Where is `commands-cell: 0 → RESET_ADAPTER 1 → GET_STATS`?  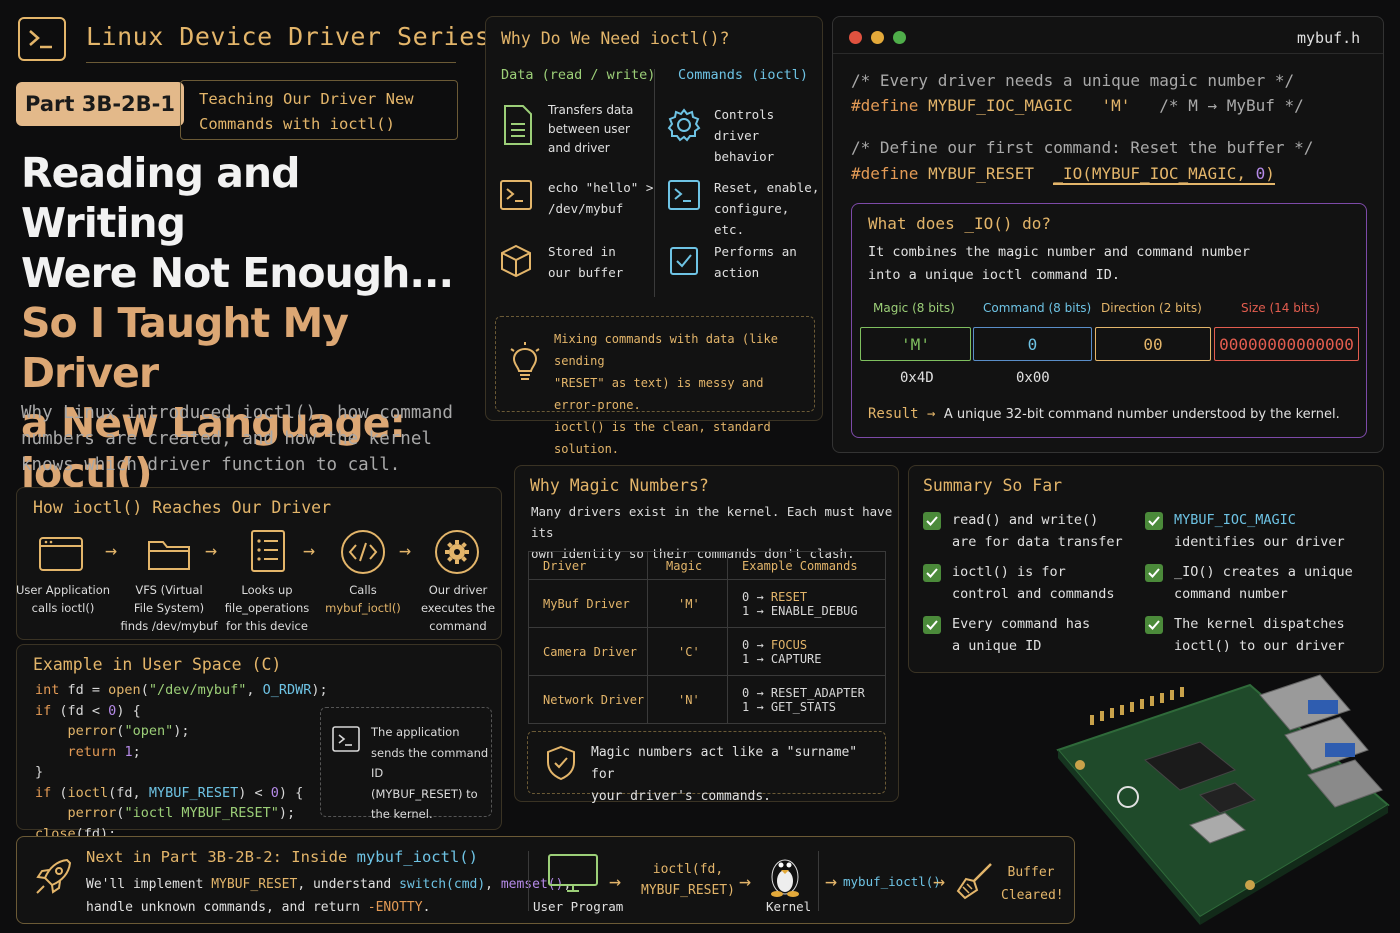 commands-cell: 0 → RESET_ADAPTER 1 → GET_STATS is located at coordinates (806, 699).